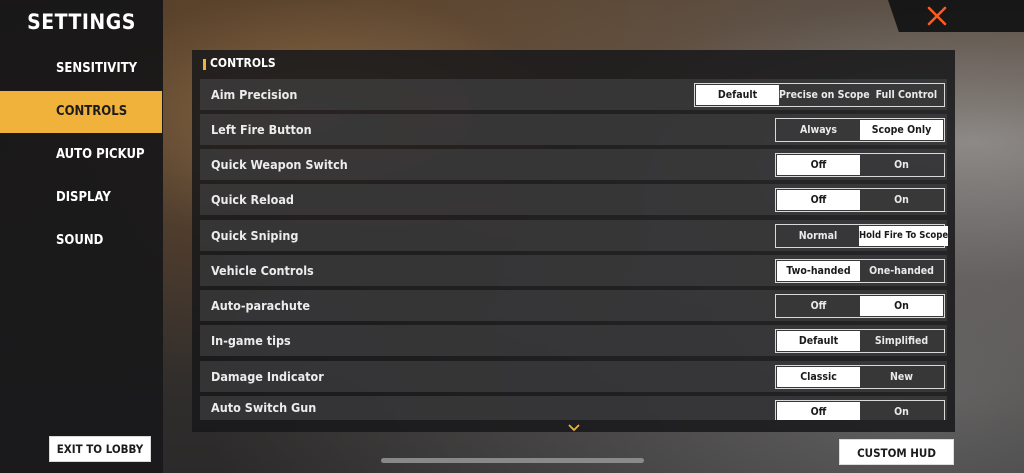  What do you see at coordinates (573, 164) in the screenshot?
I see `setting-row-quick-weapon-switch: Quick Weapon Switch Off On` at bounding box center [573, 164].